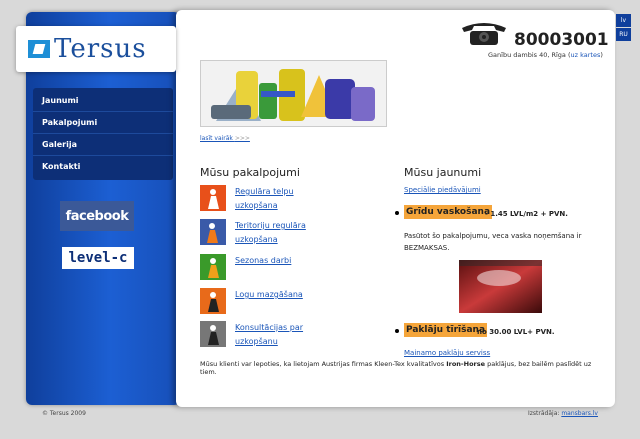 The image size is (640, 439). I want to click on site-logo: Tersus, so click(96, 49).